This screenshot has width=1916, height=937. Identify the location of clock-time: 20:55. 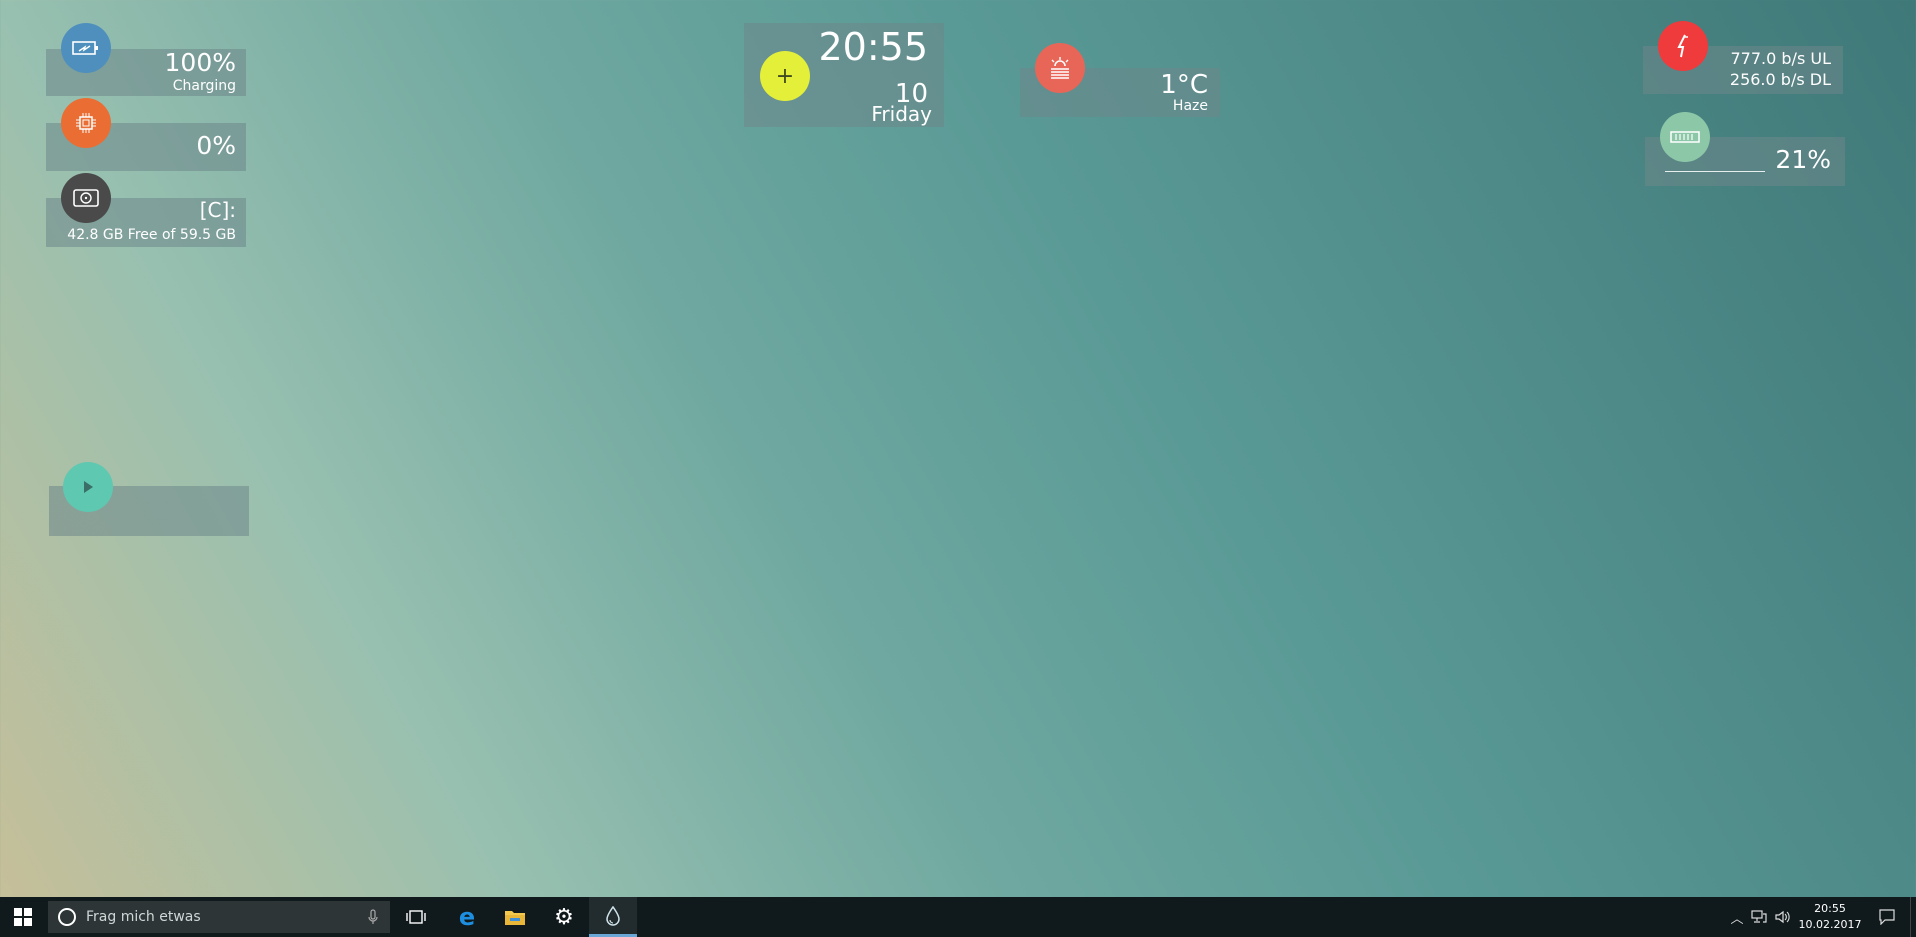
(873, 47).